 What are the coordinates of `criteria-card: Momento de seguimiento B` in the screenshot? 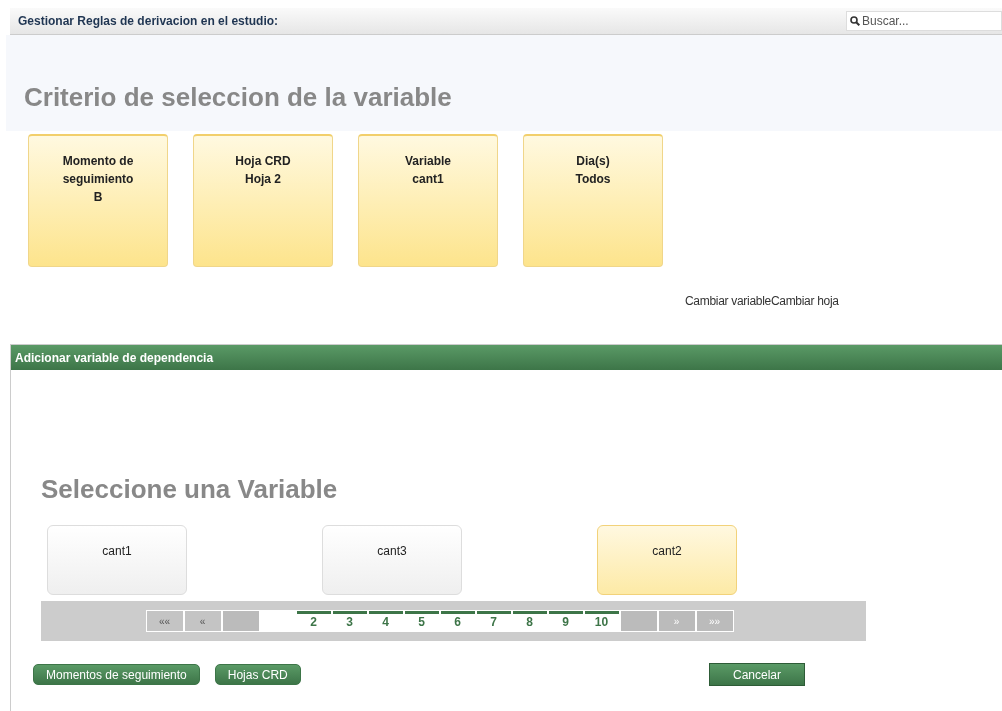 It's located at (98, 200).